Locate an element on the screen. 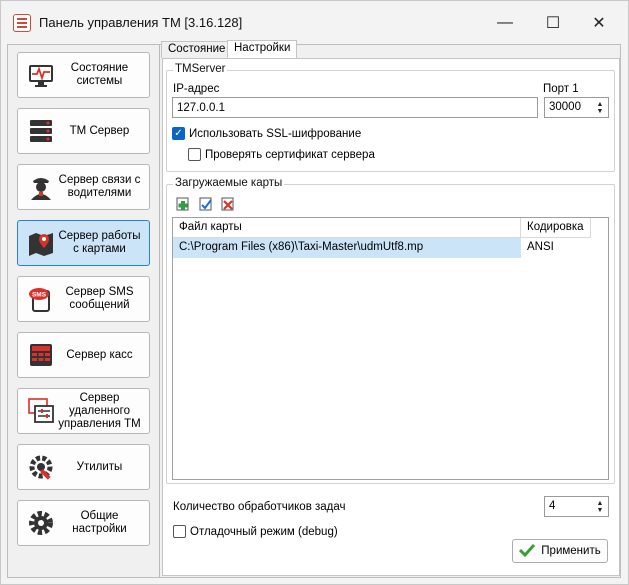 The image size is (629, 585). port-value: 30000 is located at coordinates (565, 107).